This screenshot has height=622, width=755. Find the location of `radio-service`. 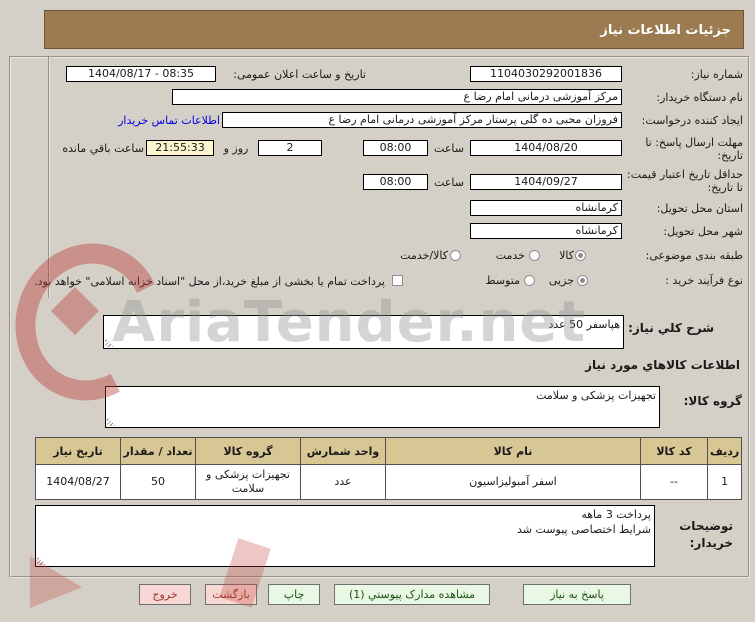

radio-service is located at coordinates (534, 255).